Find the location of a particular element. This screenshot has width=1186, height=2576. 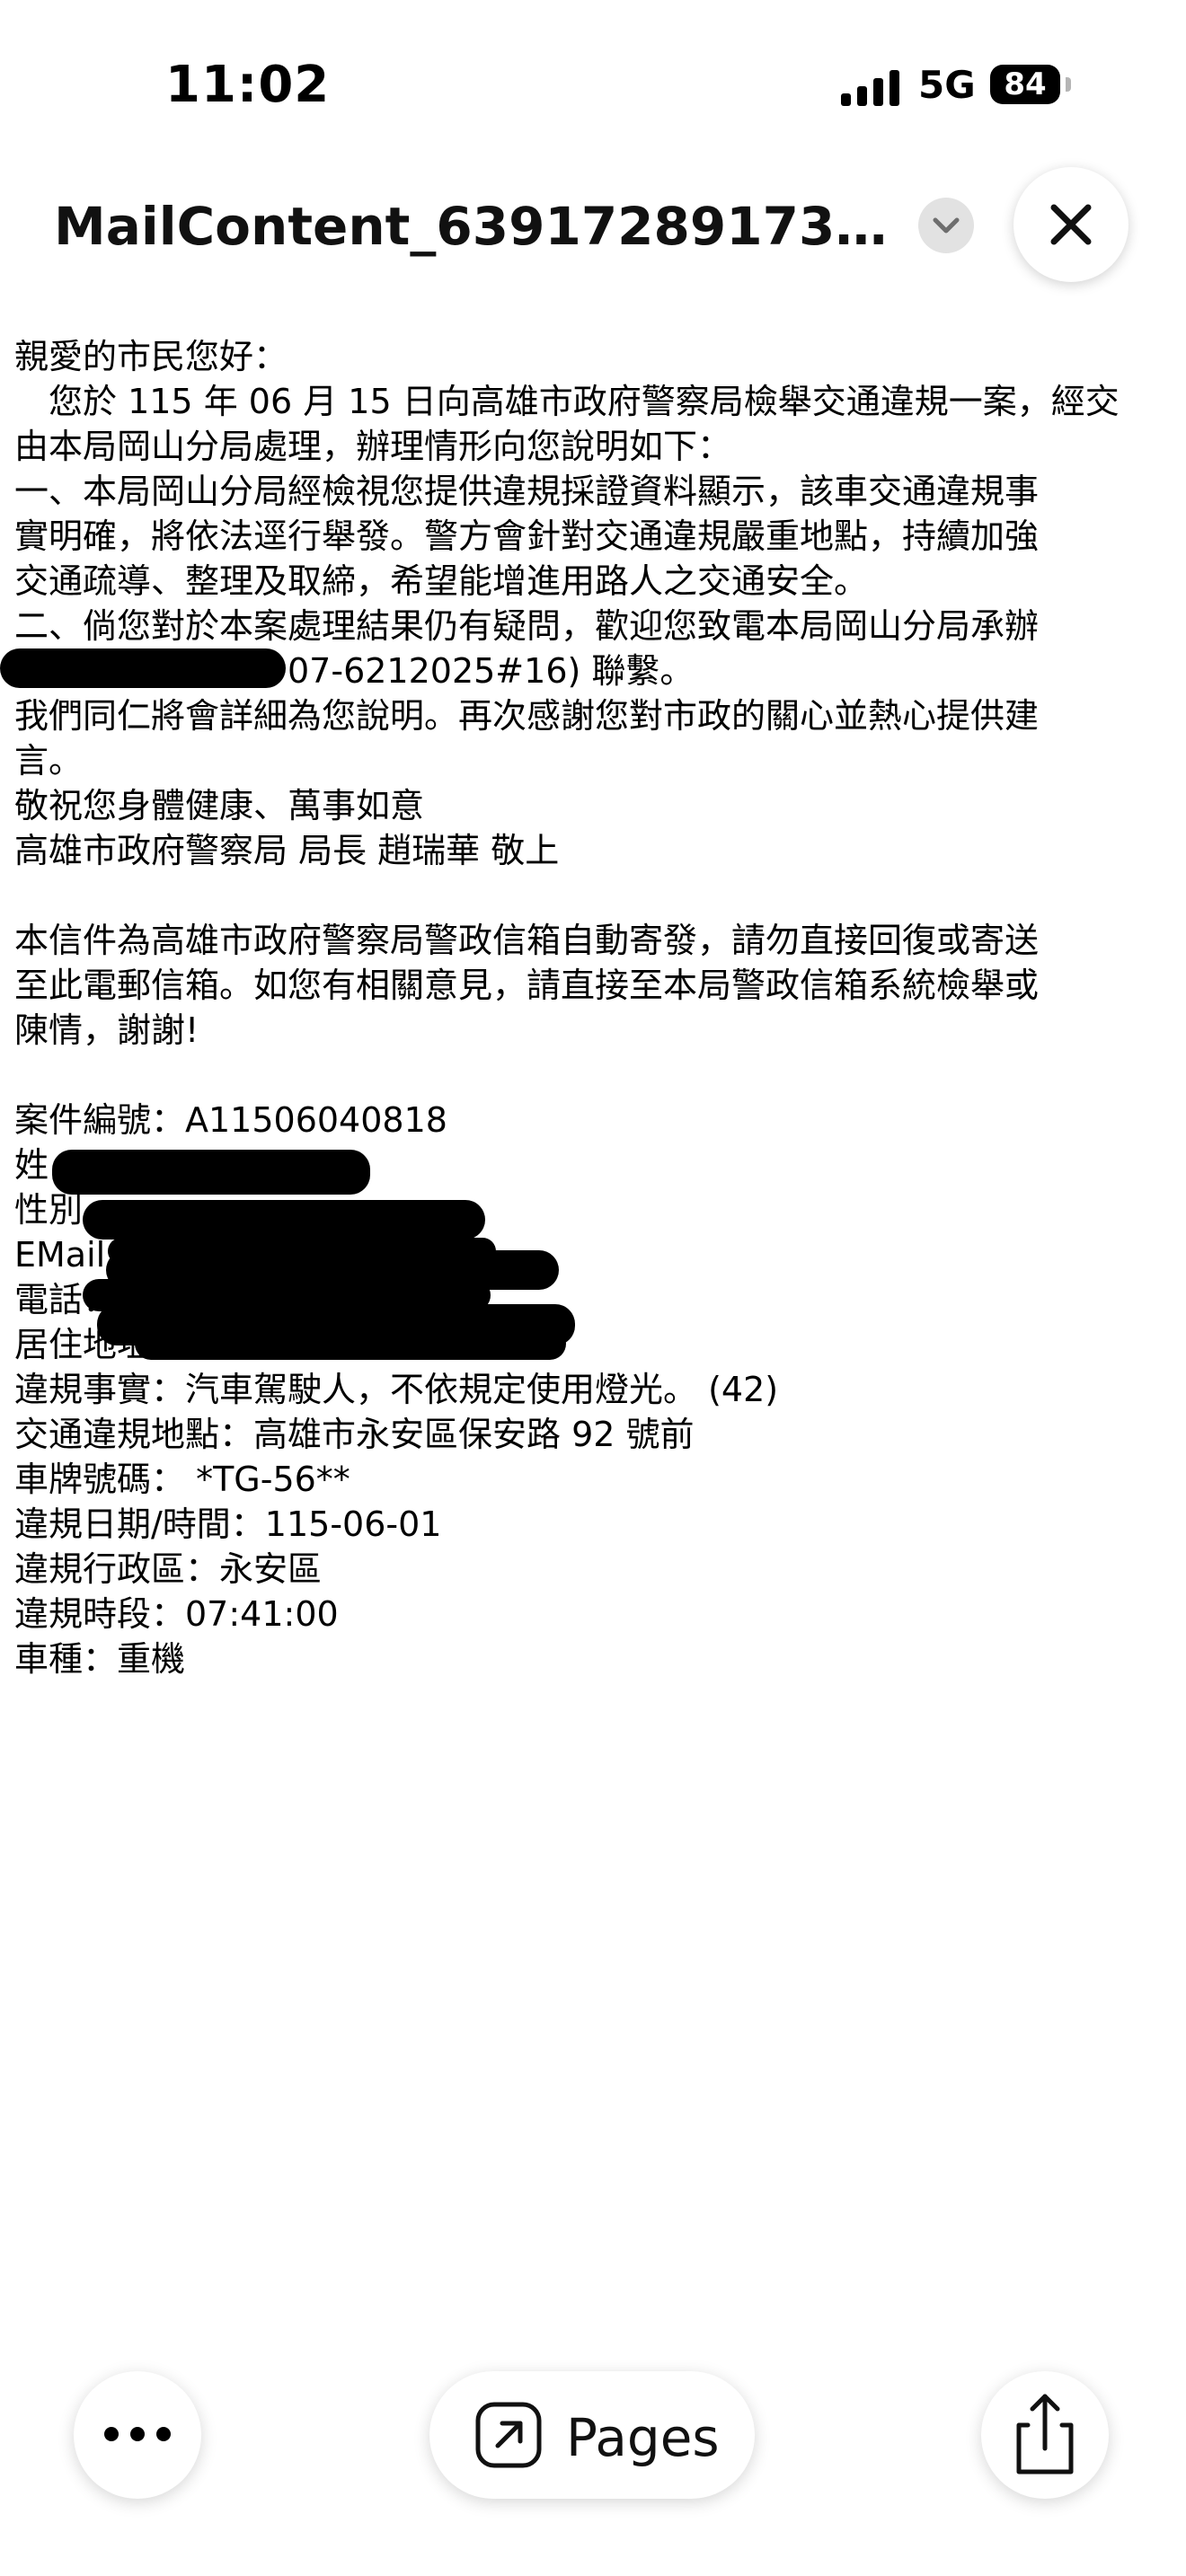

mail-line: 敬祝您身體健康、萬事如意 is located at coordinates (219, 805).